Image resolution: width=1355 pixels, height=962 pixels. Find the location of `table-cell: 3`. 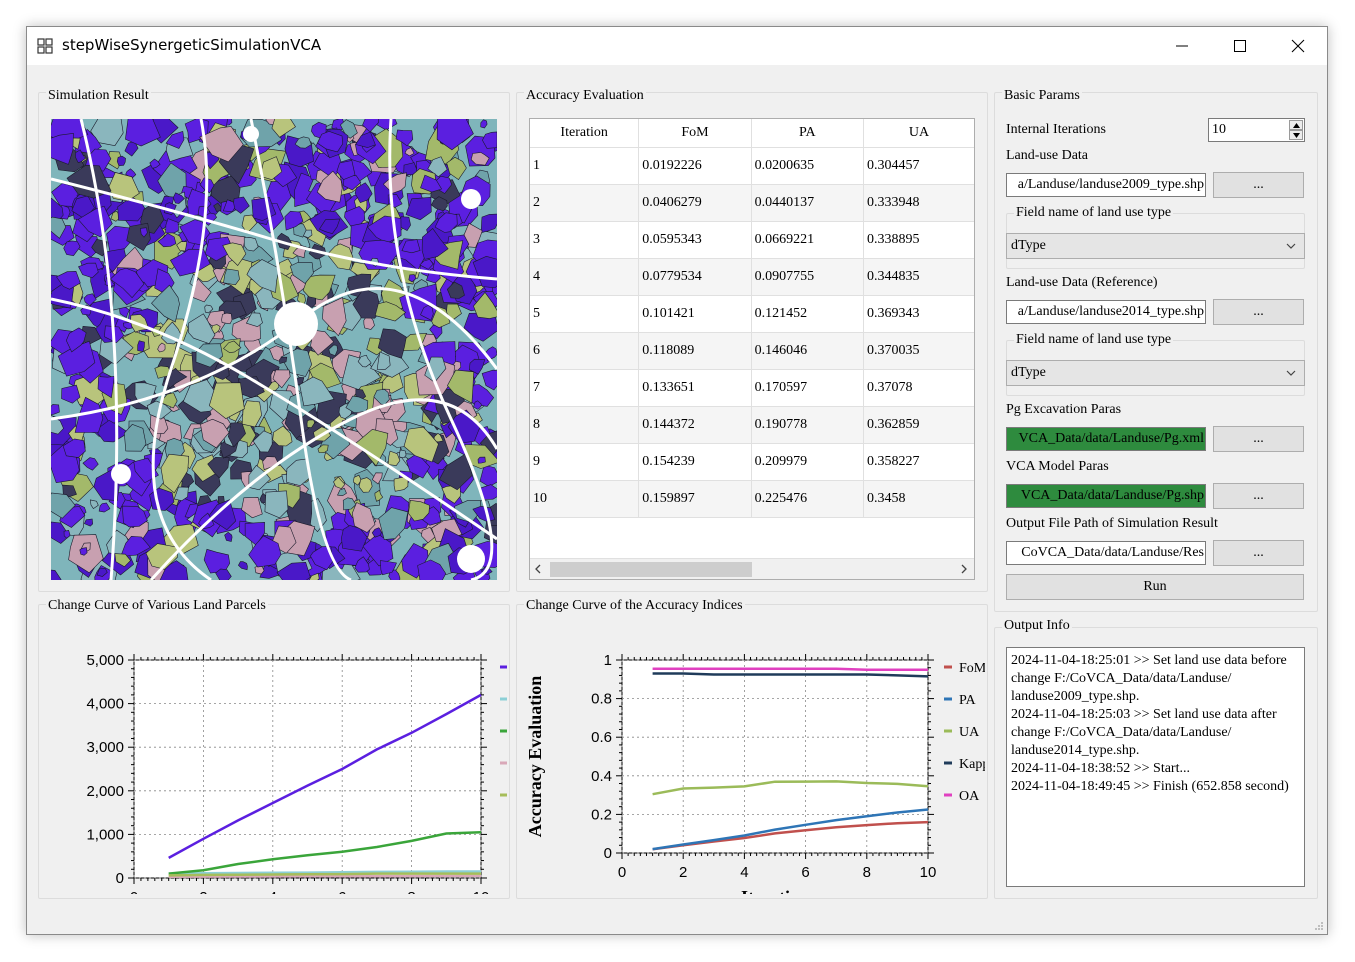

table-cell: 3 is located at coordinates (585, 240).